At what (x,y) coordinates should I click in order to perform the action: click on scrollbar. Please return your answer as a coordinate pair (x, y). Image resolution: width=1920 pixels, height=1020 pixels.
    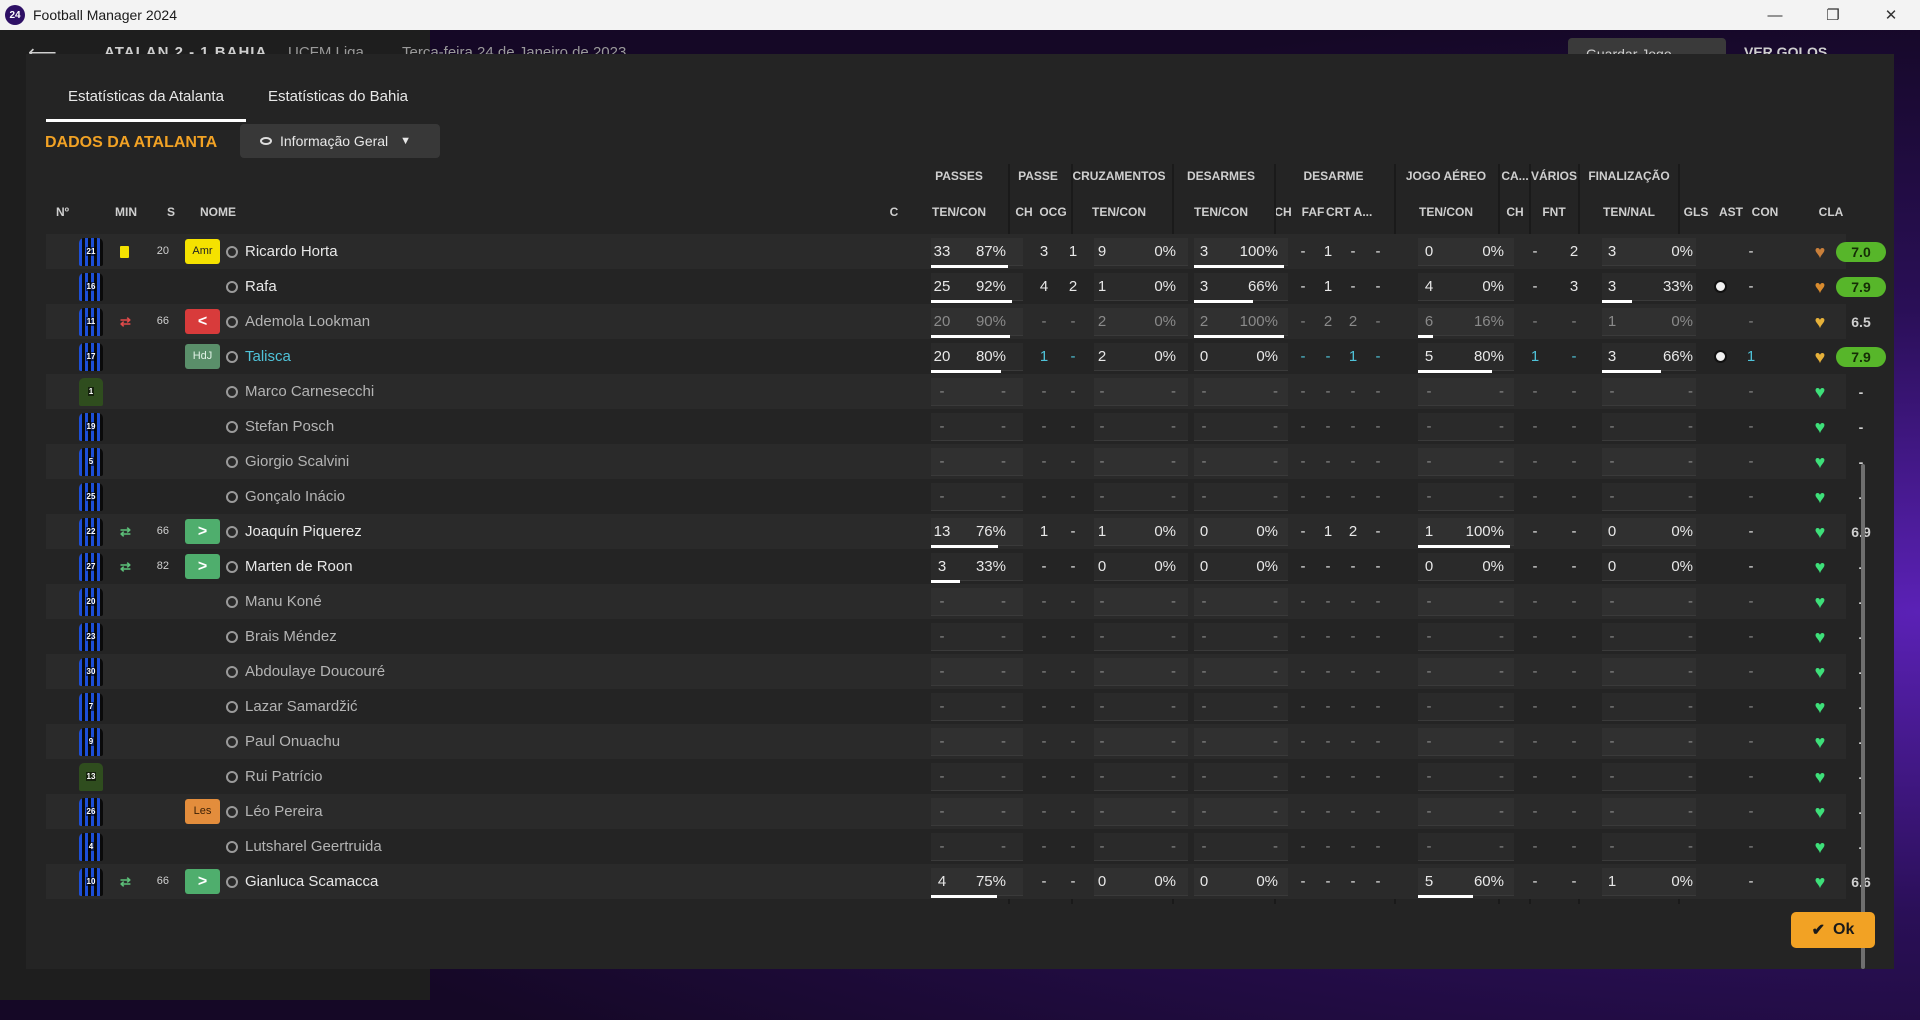
    Looking at the image, I should click on (1863, 716).